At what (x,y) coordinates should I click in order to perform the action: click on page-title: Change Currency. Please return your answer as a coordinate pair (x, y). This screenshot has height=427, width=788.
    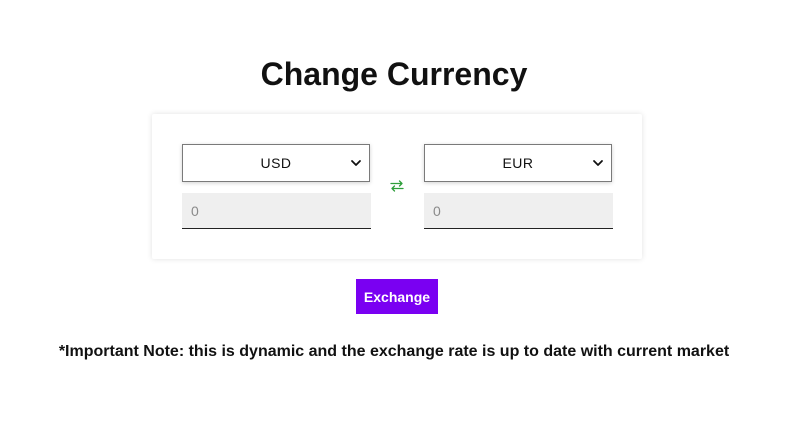
    Looking at the image, I should click on (394, 74).